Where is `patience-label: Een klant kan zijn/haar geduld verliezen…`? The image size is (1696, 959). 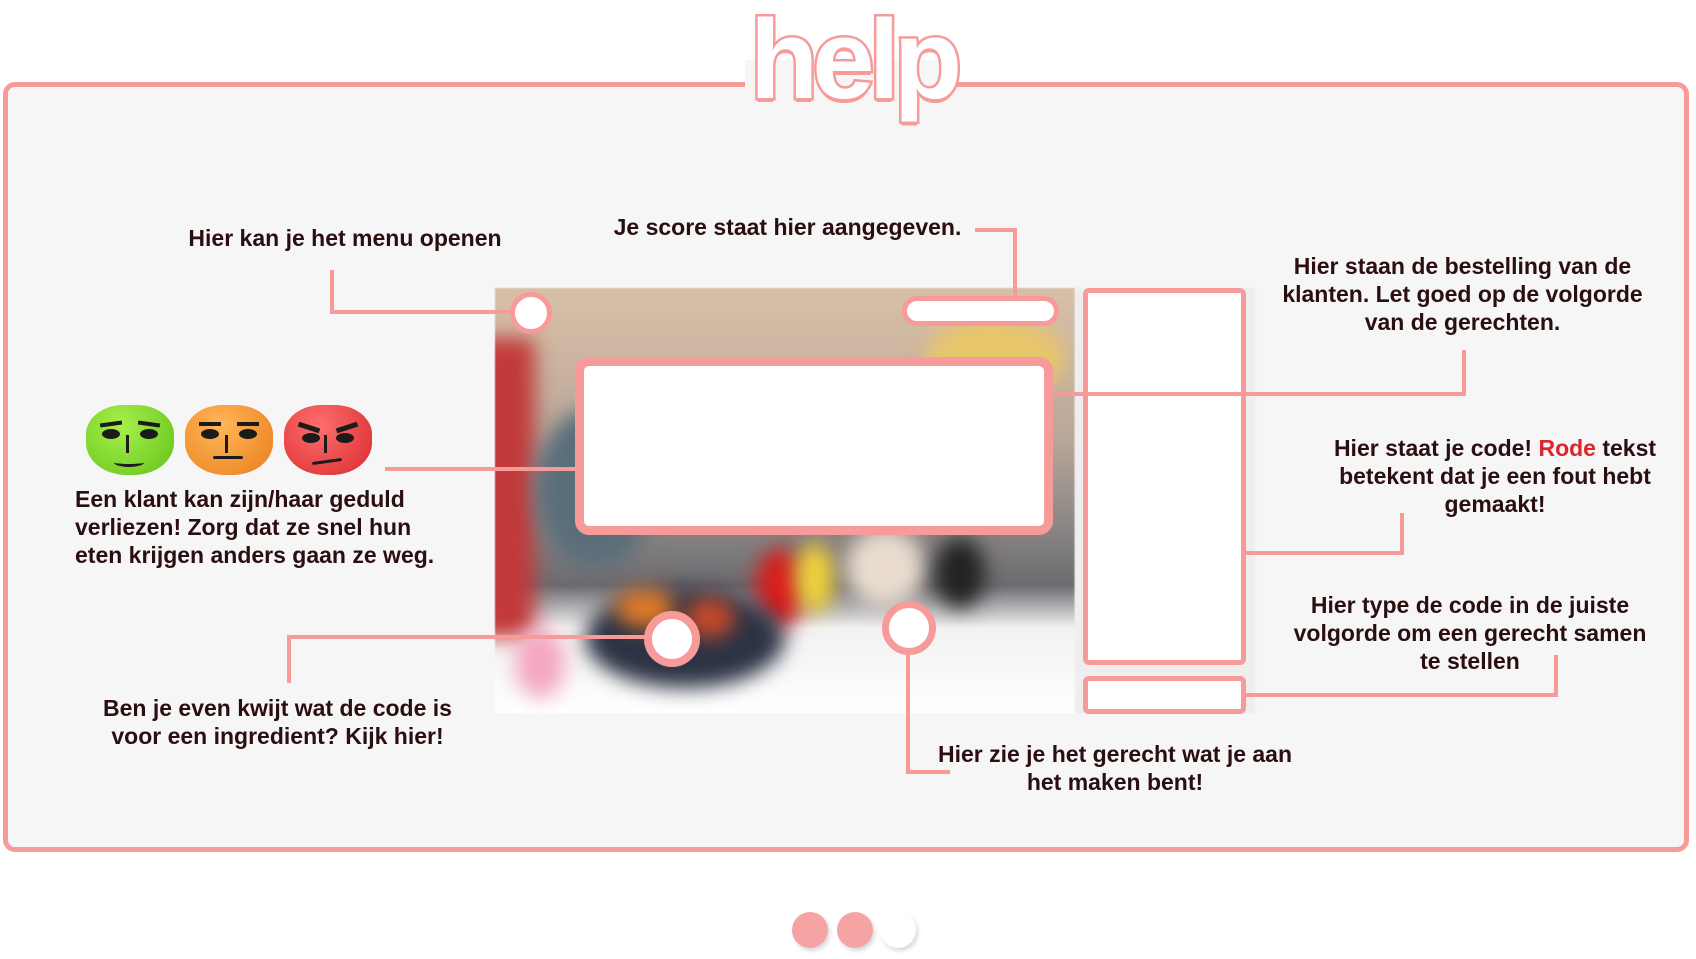 patience-label: Een klant kan zijn/haar geduld verliezen… is located at coordinates (255, 527).